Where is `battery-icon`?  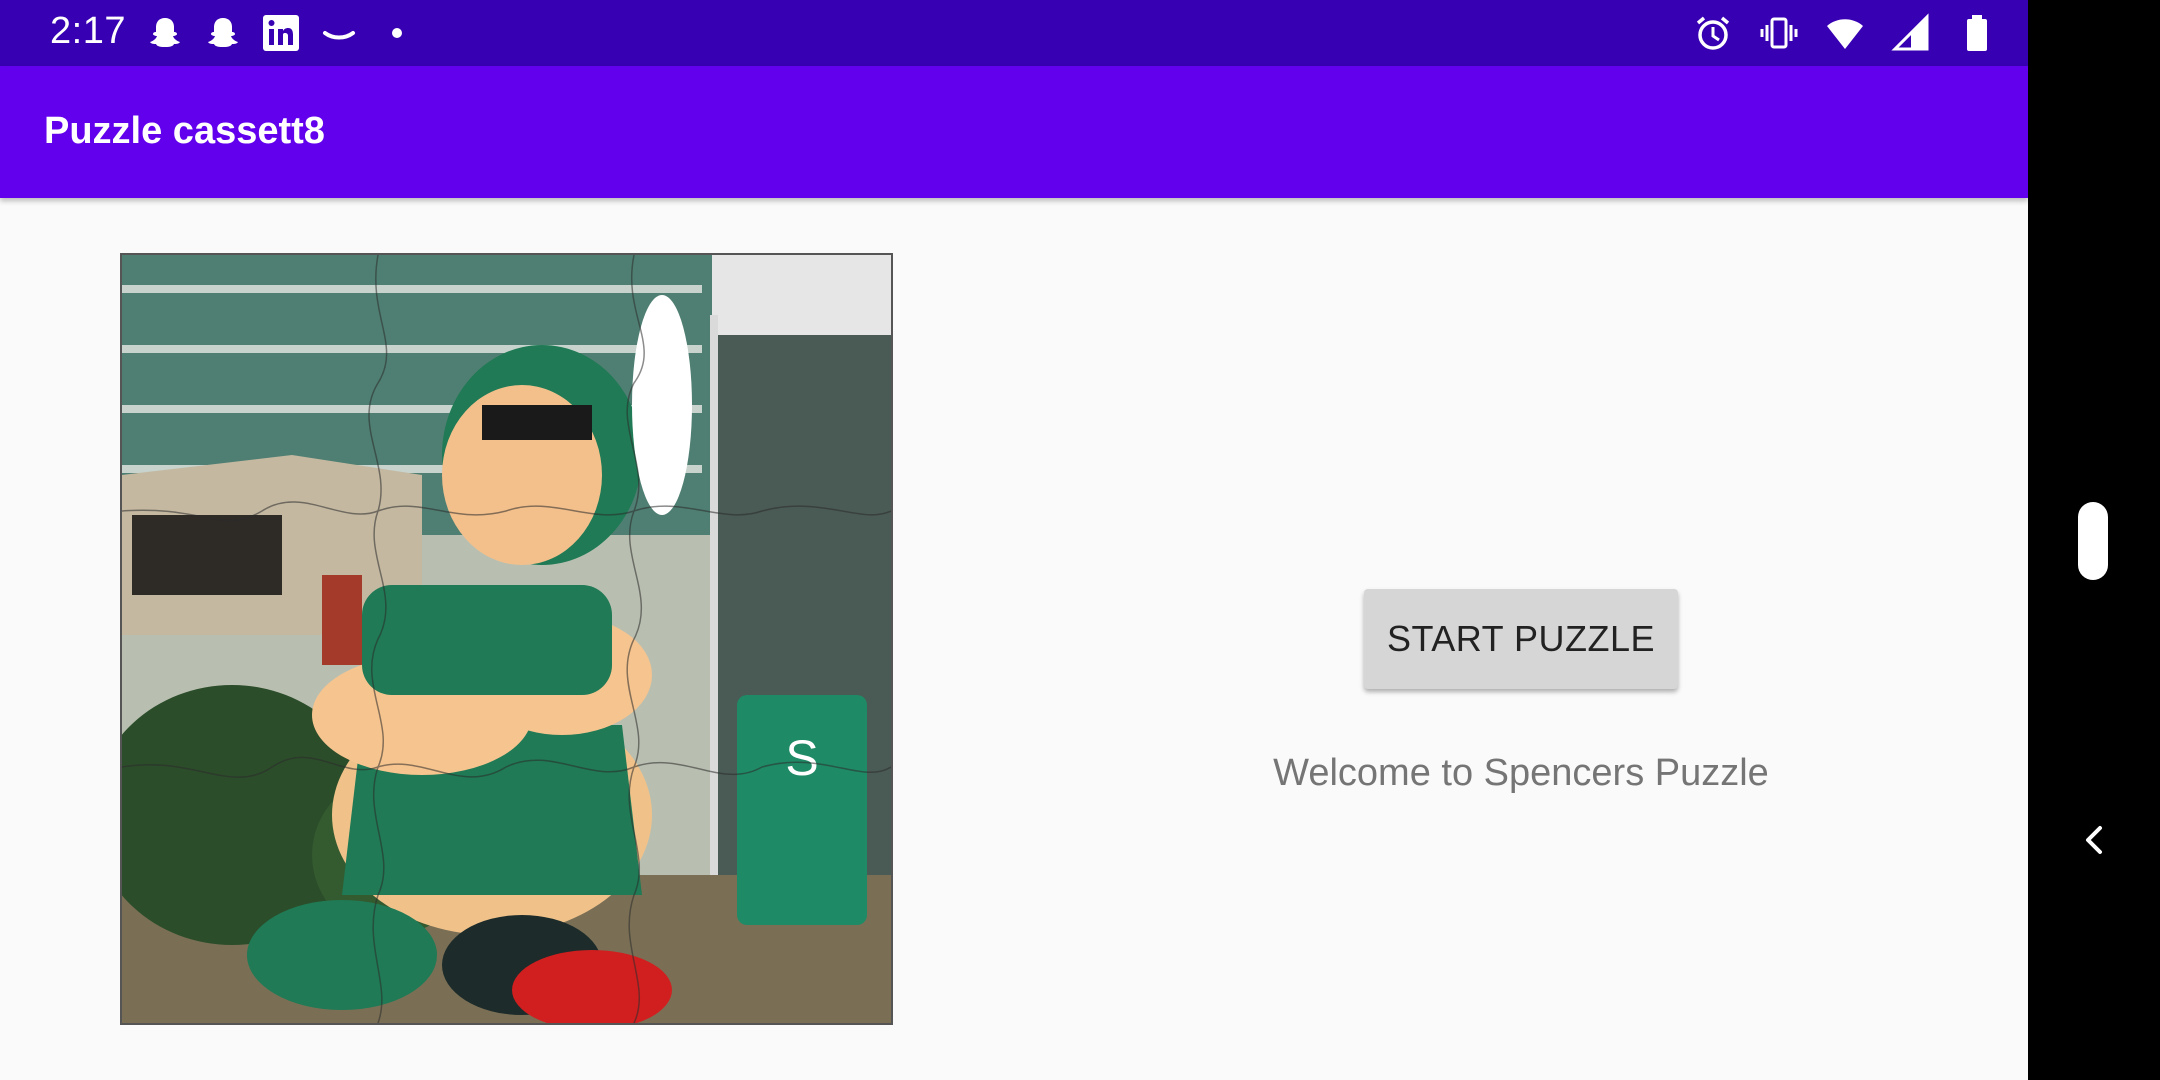 battery-icon is located at coordinates (1977, 33).